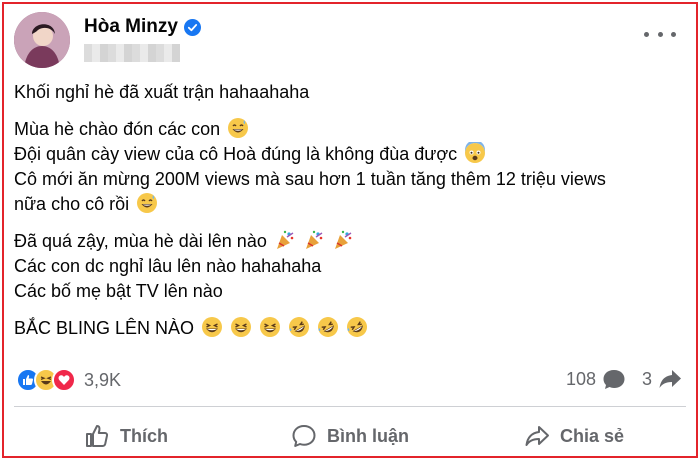 This screenshot has width=700, height=460. What do you see at coordinates (350, 129) in the screenshot?
I see `post-line: Mùa hè chào đón các con` at bounding box center [350, 129].